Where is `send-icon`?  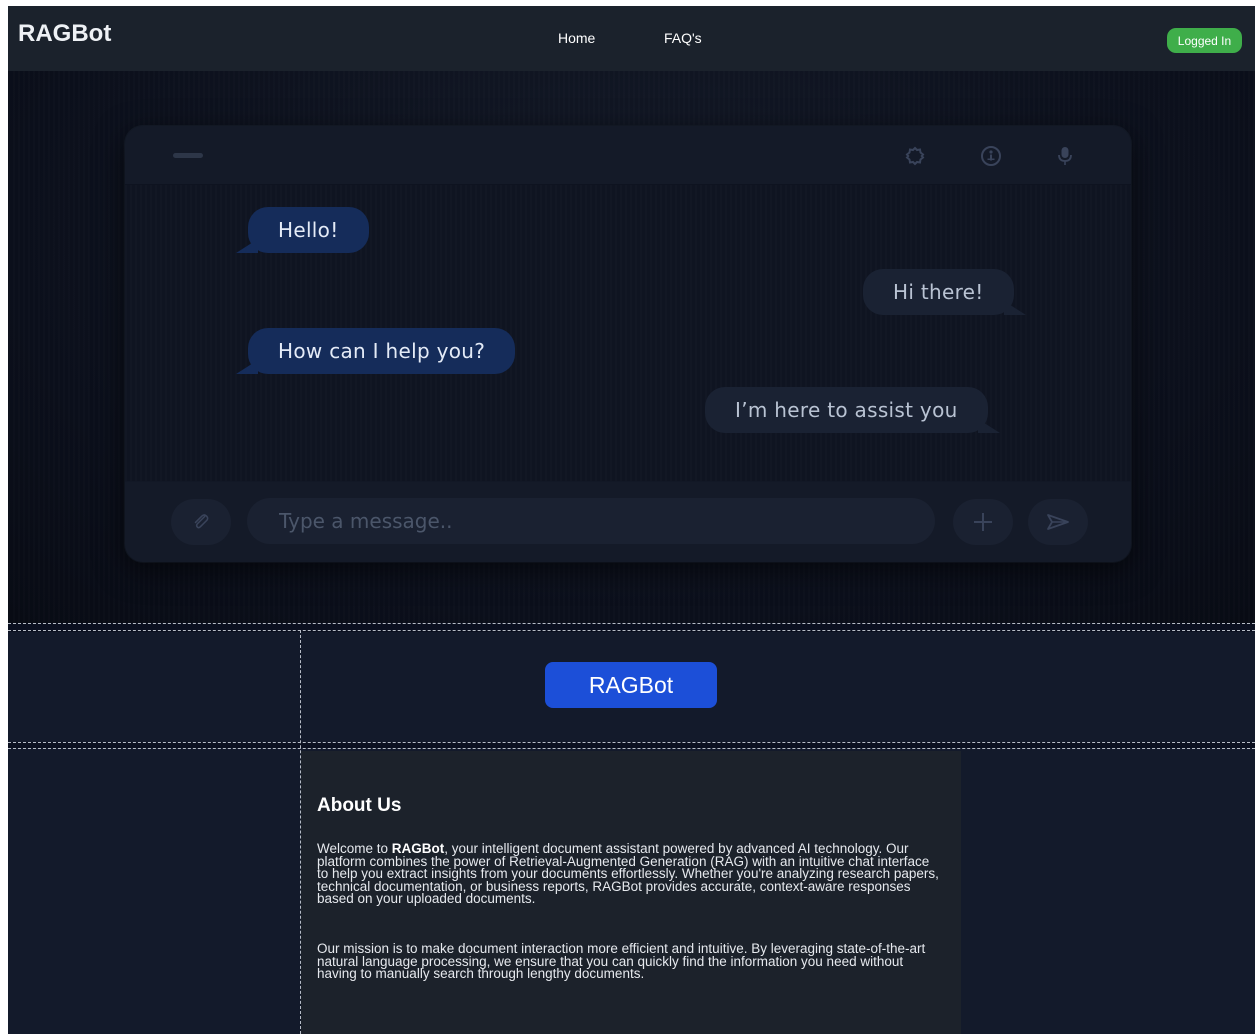 send-icon is located at coordinates (1058, 522).